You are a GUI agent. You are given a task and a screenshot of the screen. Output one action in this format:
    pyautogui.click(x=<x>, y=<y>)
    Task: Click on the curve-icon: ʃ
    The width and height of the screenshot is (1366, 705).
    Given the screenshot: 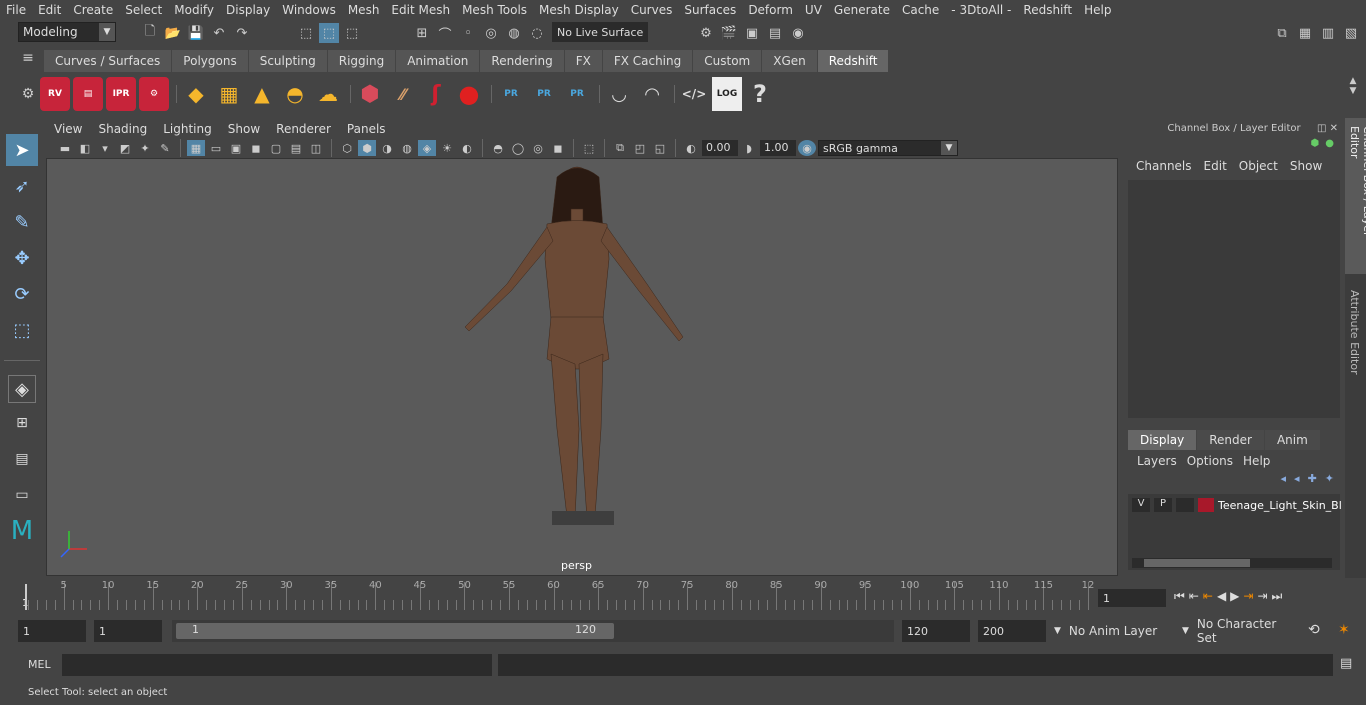 What is the action you would take?
    pyautogui.click(x=436, y=94)
    